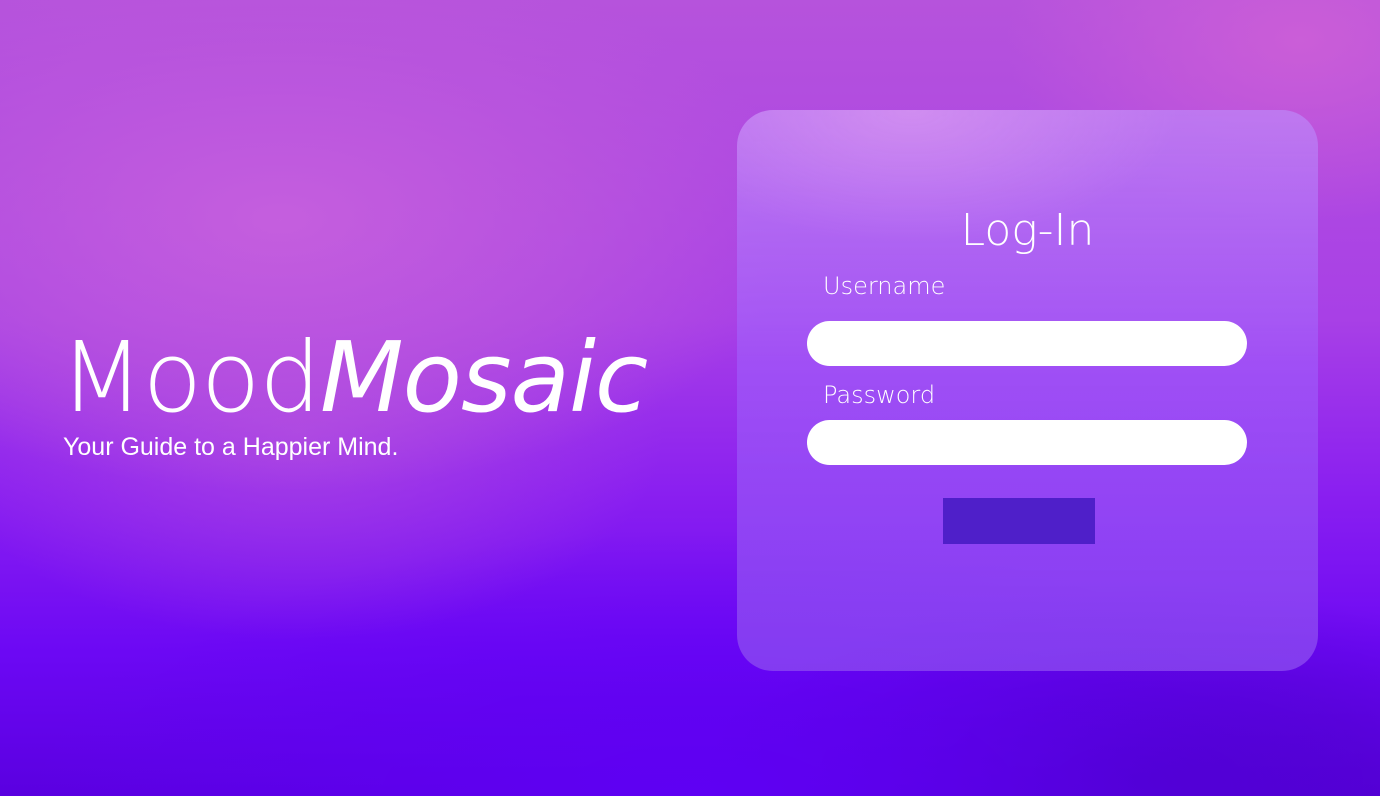  What do you see at coordinates (1027, 442) in the screenshot?
I see `password-input` at bounding box center [1027, 442].